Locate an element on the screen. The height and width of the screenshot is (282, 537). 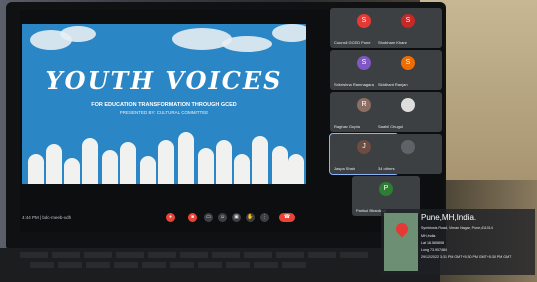
slide-presenter: PRESENTED BY: CULTURAL COMMITTEE is located at coordinates (164, 112).